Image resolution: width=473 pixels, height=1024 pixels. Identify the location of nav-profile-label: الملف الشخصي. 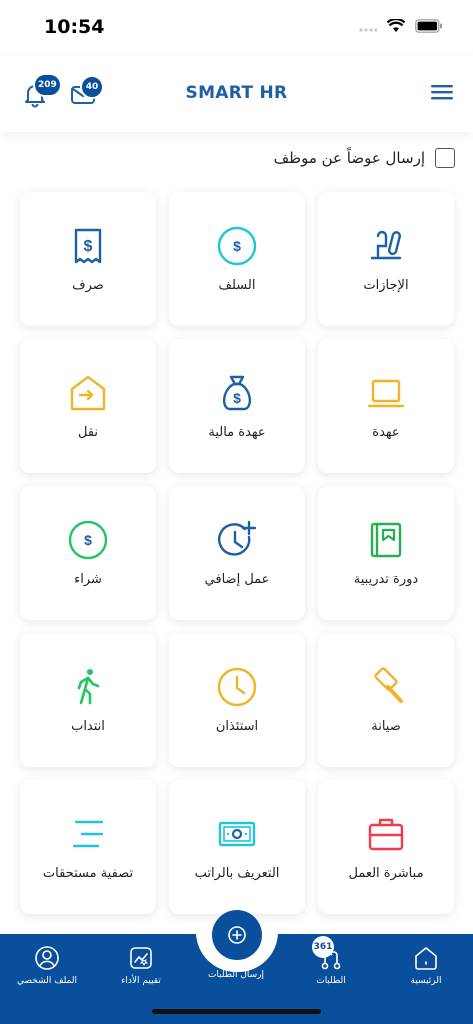
(47, 981).